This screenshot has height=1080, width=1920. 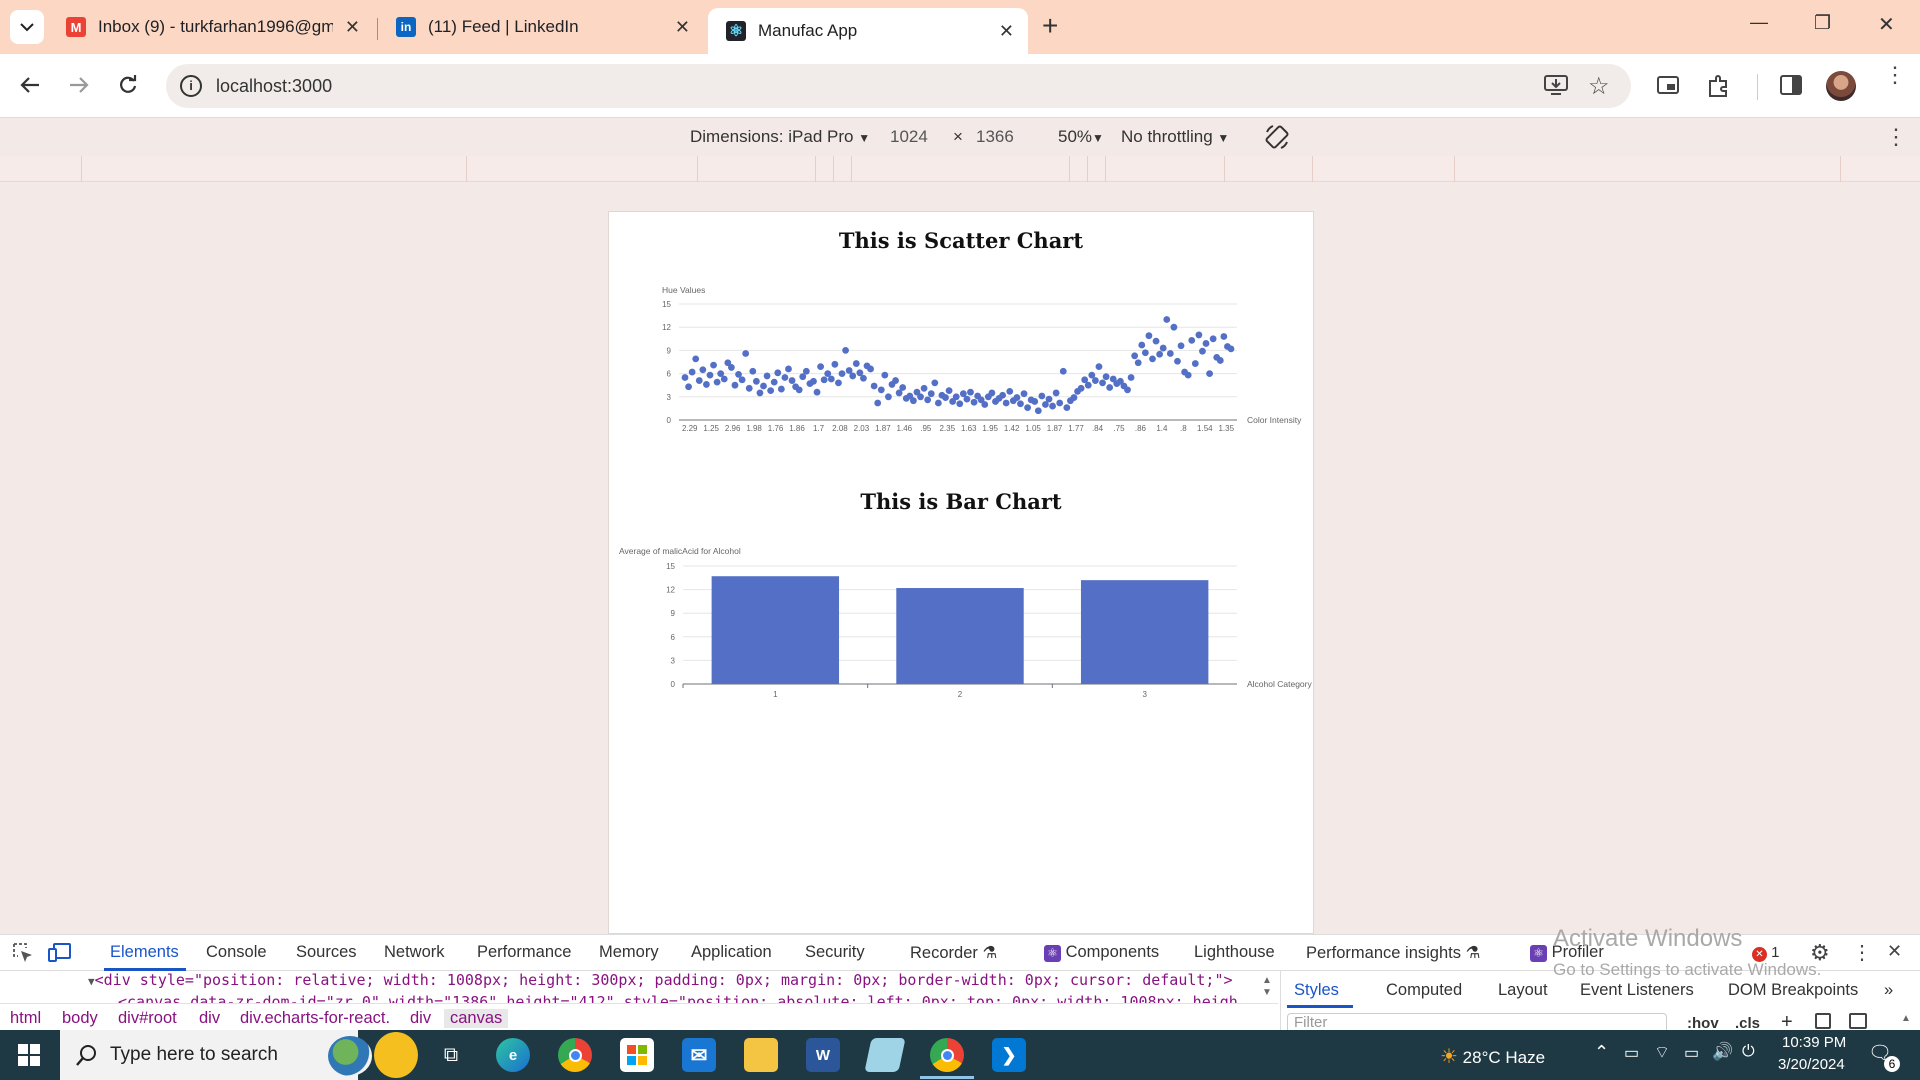 What do you see at coordinates (1895, 75) in the screenshot?
I see `menu-kebab-icon: ⋮` at bounding box center [1895, 75].